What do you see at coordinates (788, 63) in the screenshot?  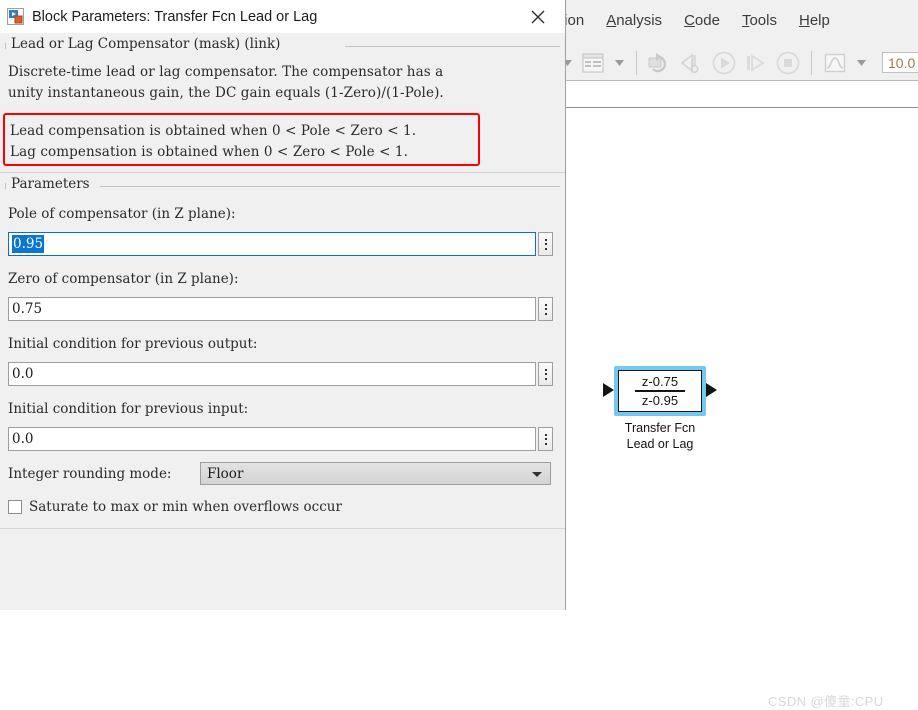 I see `stop-icon` at bounding box center [788, 63].